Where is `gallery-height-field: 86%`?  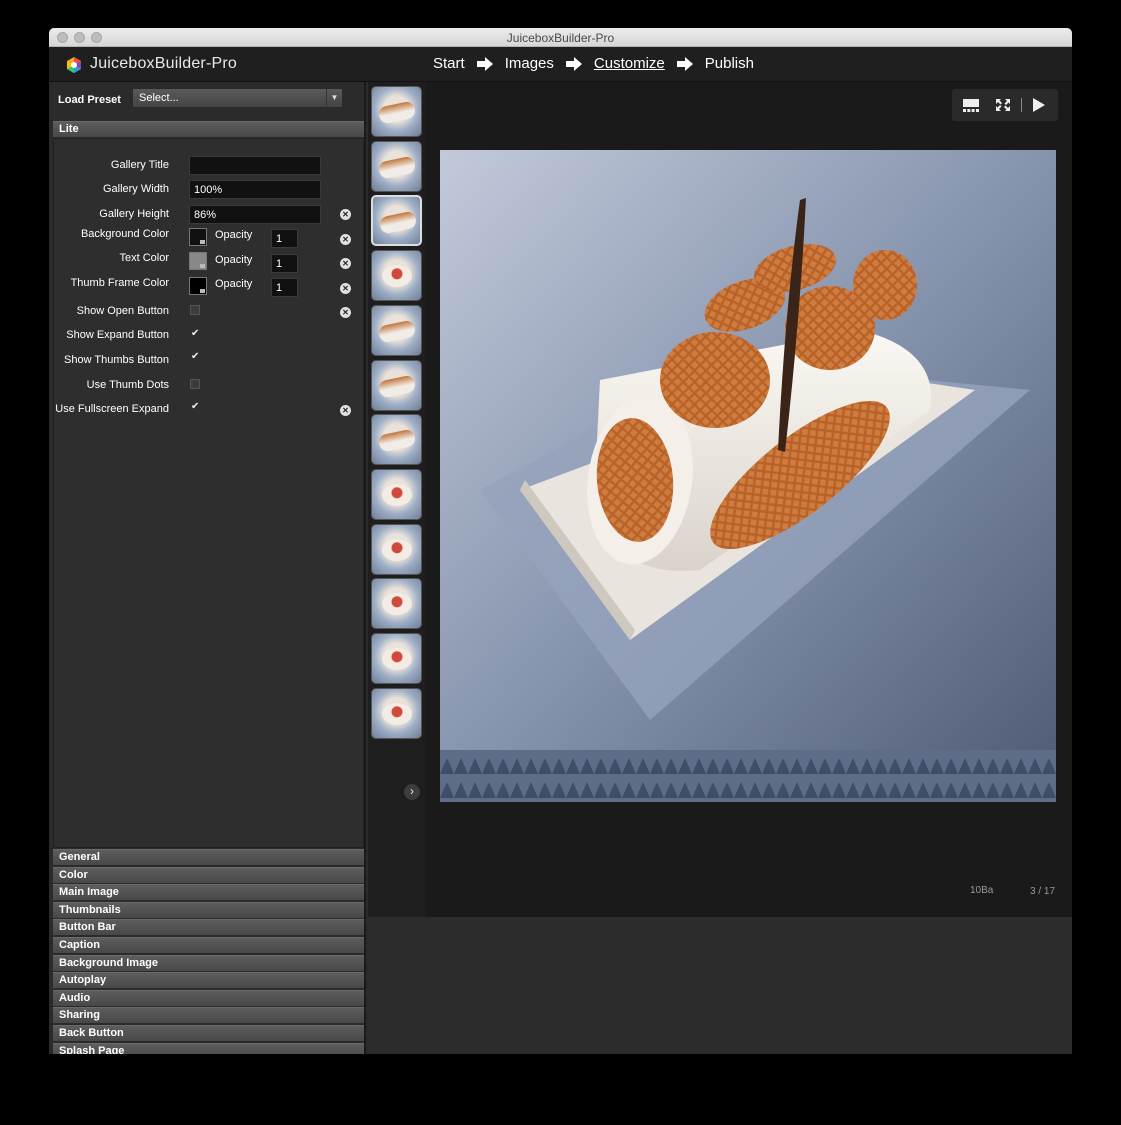
gallery-height-field: 86% is located at coordinates (255, 214).